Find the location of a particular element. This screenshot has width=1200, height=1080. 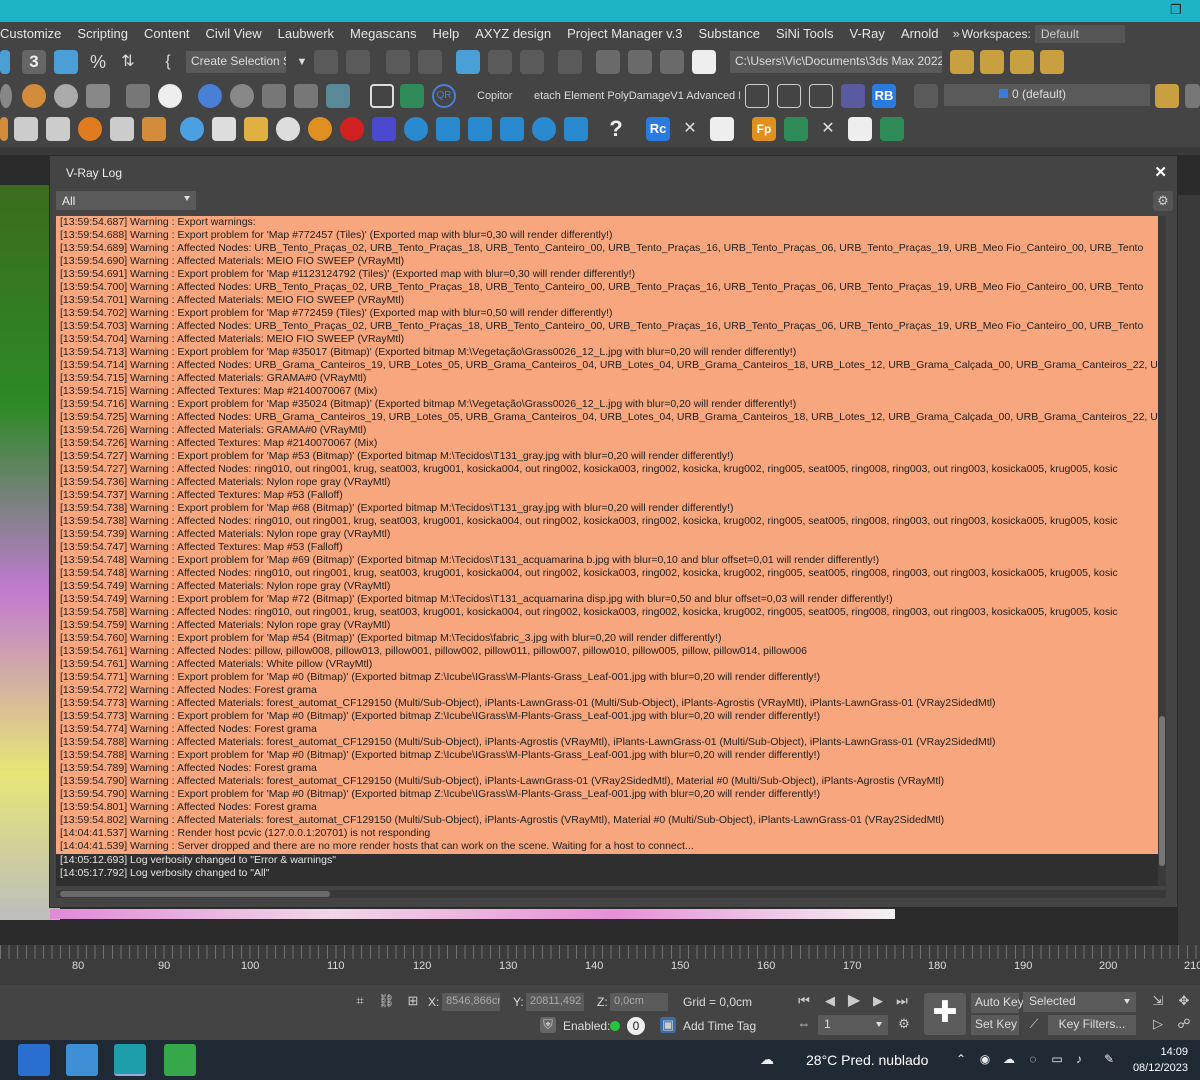

rc-icon: Rc is located at coordinates (658, 129).